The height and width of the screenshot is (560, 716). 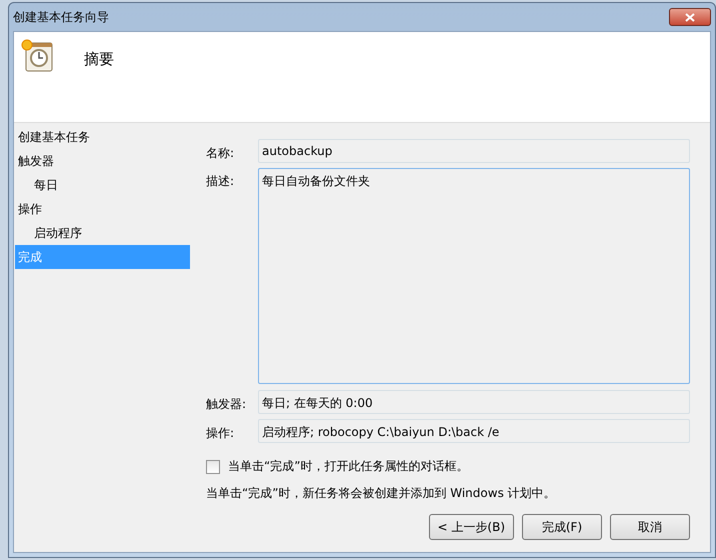 I want to click on page-title: 摘要, so click(x=99, y=59).